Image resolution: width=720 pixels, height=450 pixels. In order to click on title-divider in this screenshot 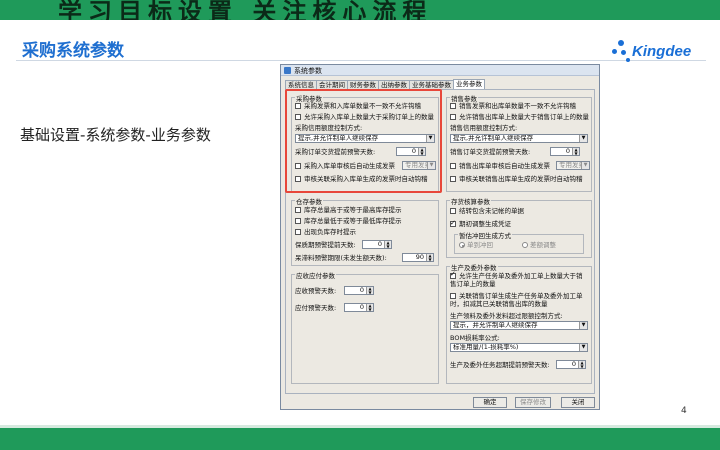, I will do `click(361, 60)`.